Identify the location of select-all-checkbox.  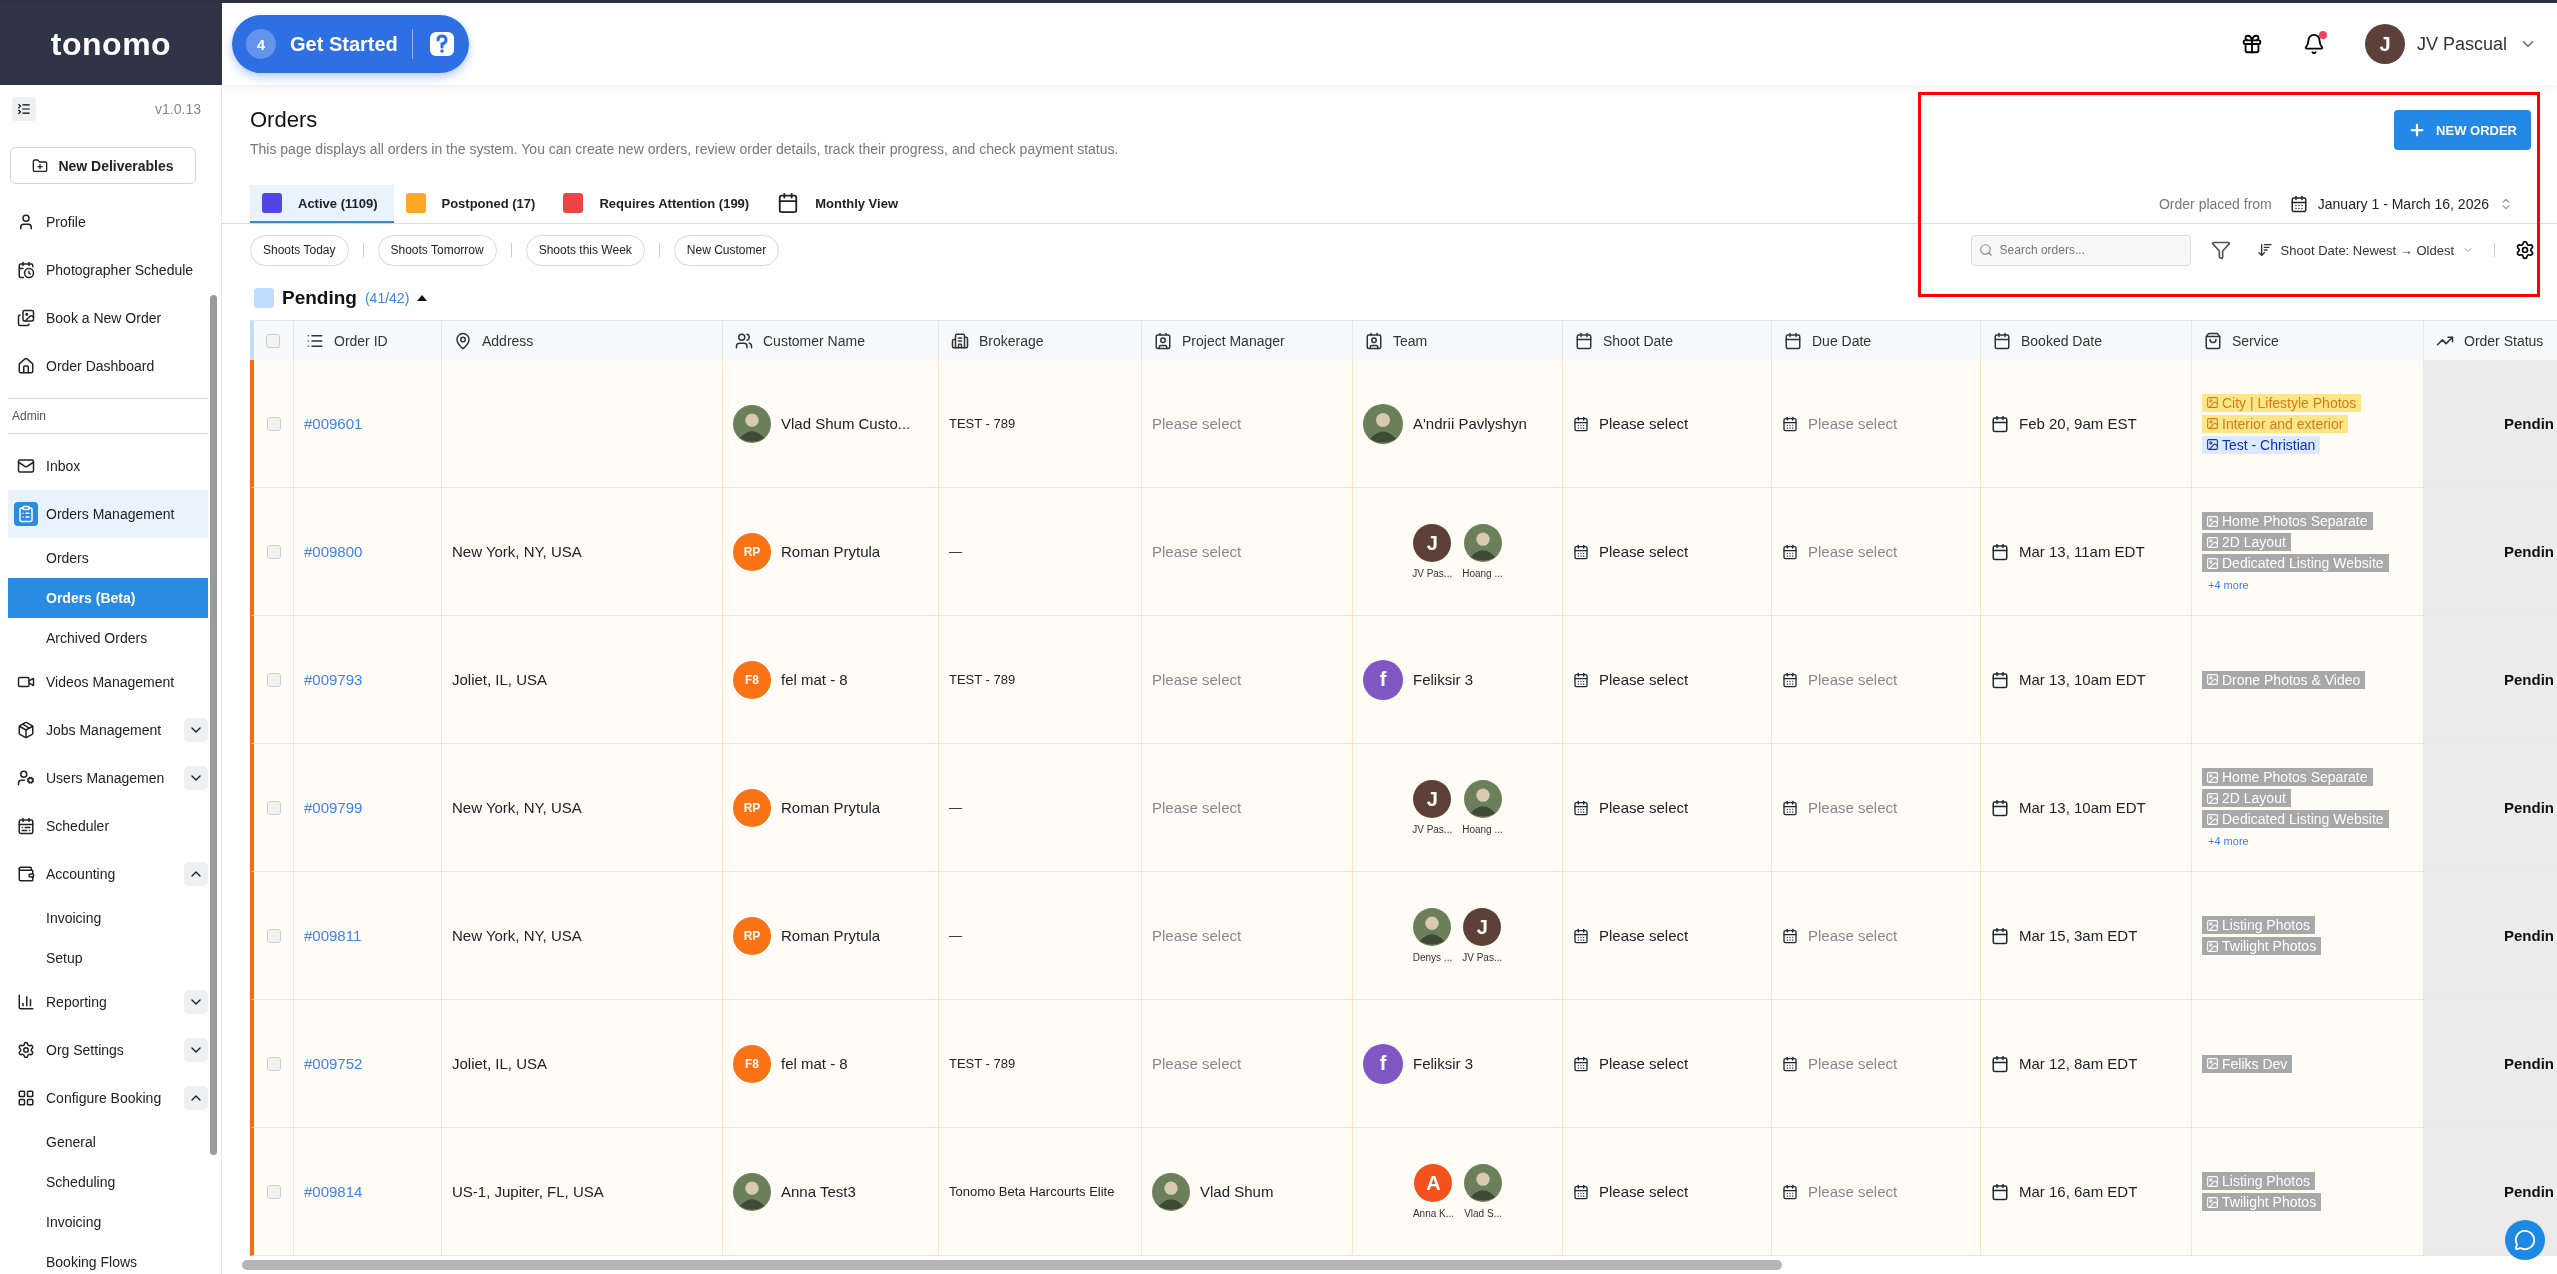
(273, 340).